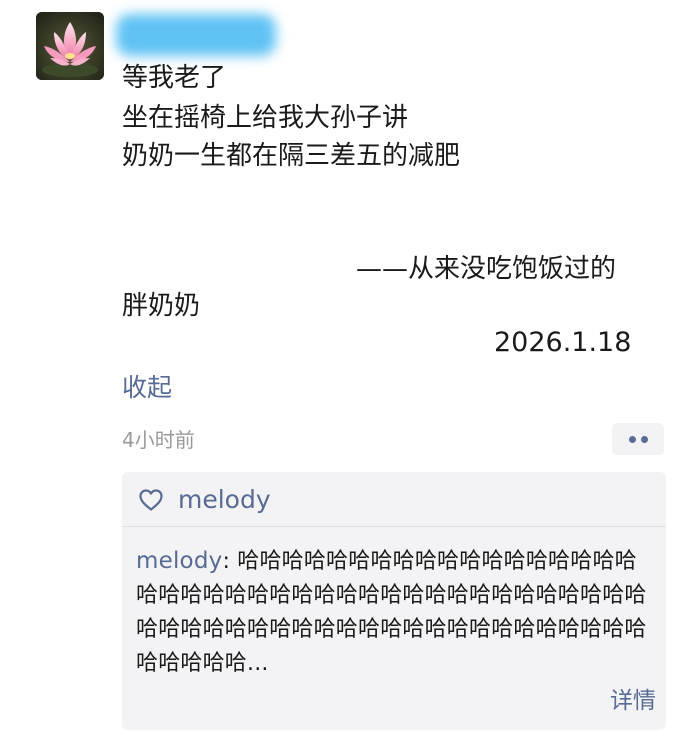  What do you see at coordinates (224, 500) in the screenshot?
I see `liked-by-user: melody` at bounding box center [224, 500].